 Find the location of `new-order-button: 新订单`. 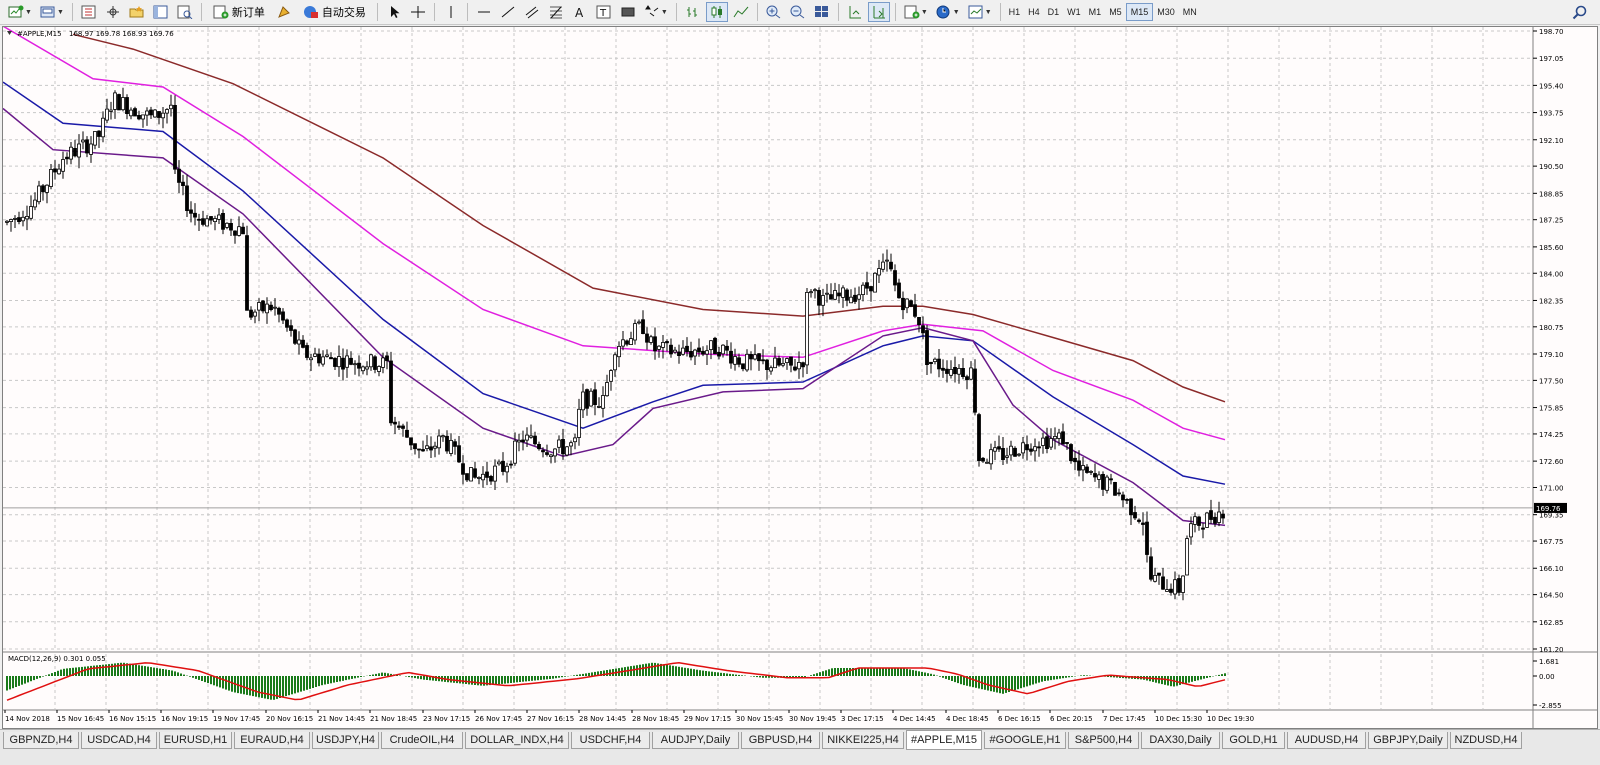

new-order-button: 新订单 is located at coordinates (239, 12).